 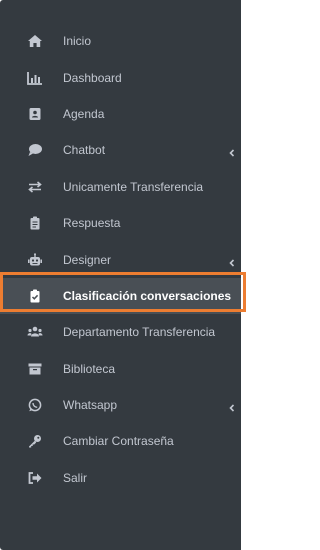 I want to click on sidebar-item-salir: Salir, so click(x=120, y=478).